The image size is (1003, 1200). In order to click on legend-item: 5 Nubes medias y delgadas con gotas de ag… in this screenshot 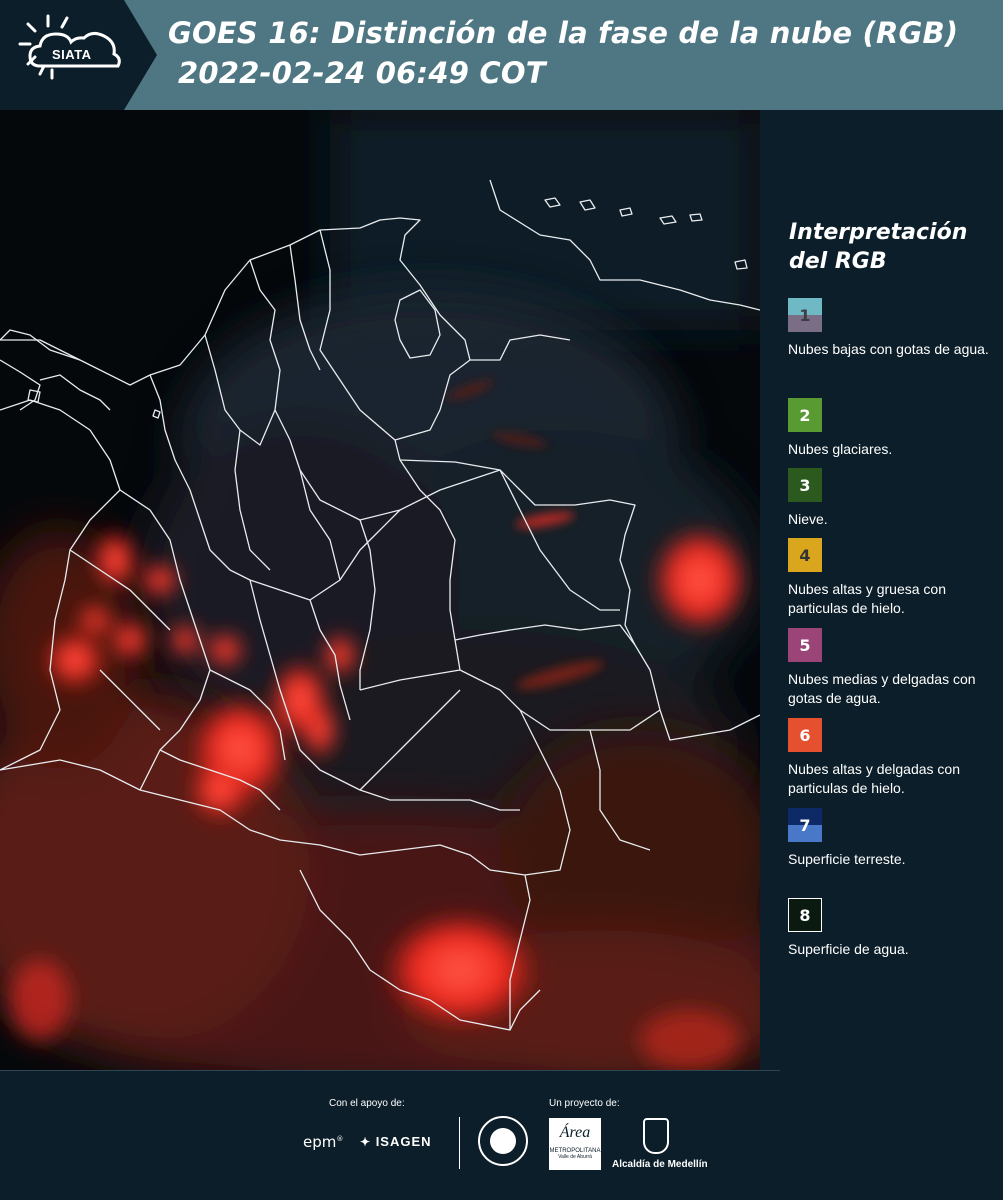, I will do `click(895, 668)`.